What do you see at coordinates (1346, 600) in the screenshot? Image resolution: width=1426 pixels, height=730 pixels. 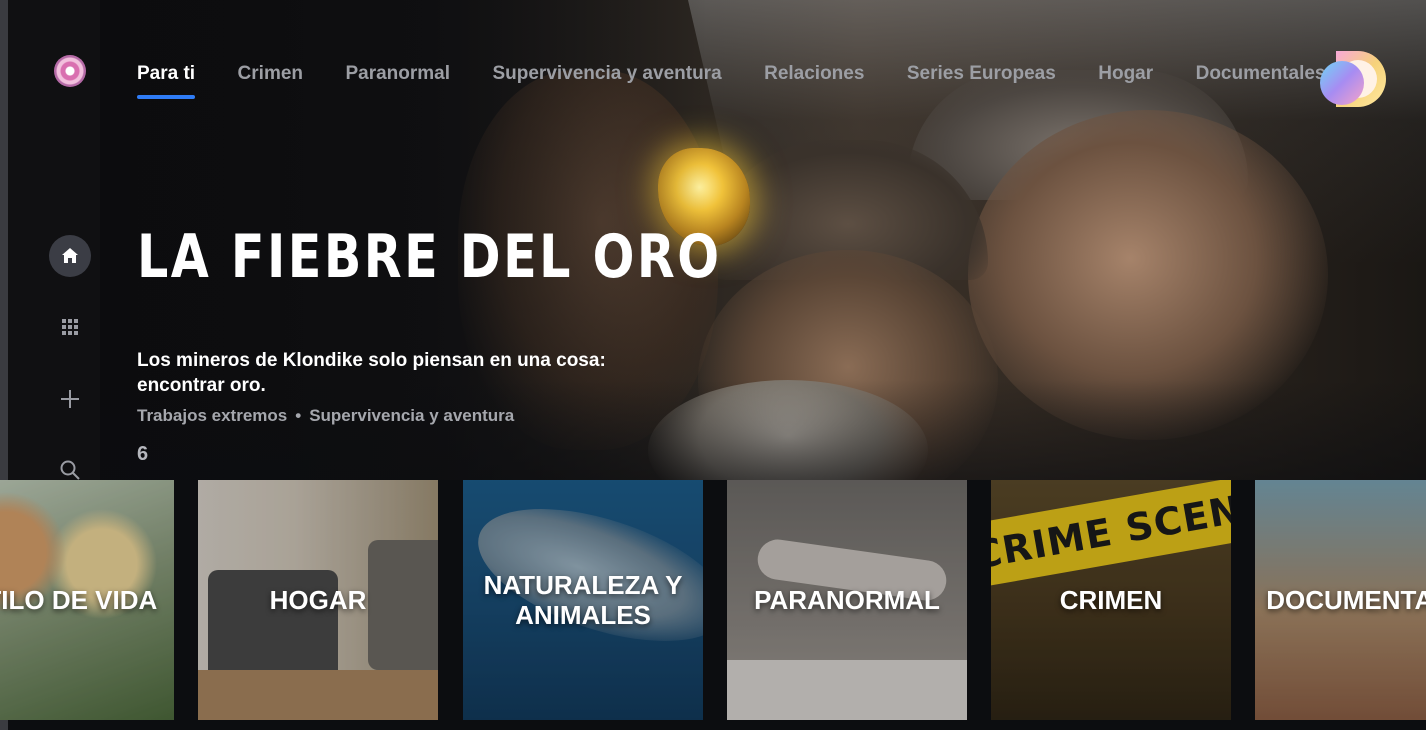 I see `category-label: DOCUMENTALES` at bounding box center [1346, 600].